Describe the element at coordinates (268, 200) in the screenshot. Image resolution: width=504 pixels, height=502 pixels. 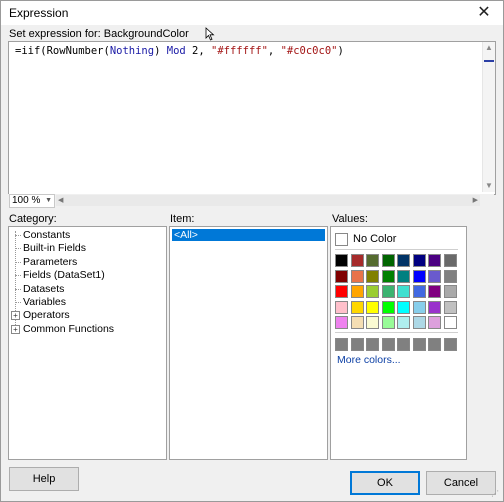
I see `editor-horizontal-scrollbar: ◀ ▶` at that location.